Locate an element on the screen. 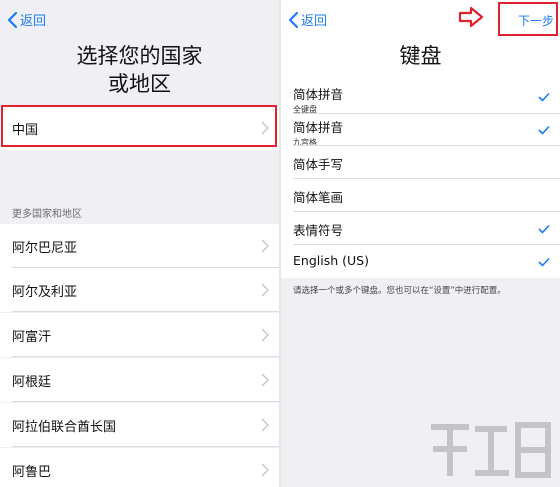 This screenshot has height=487, width=560. keyboard-item: 简体手写 is located at coordinates (420, 162).